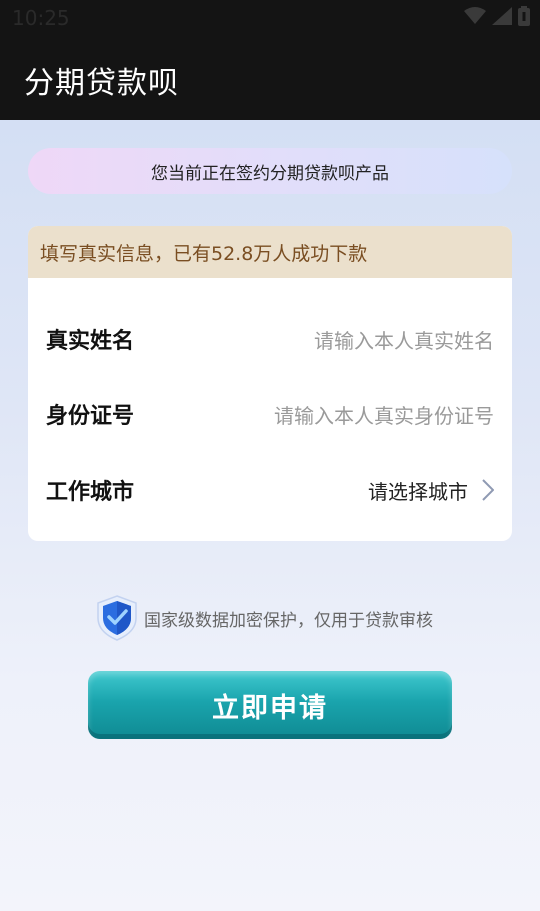 This screenshot has width=540, height=911. I want to click on id-number-label: 身份证号, so click(90, 416).